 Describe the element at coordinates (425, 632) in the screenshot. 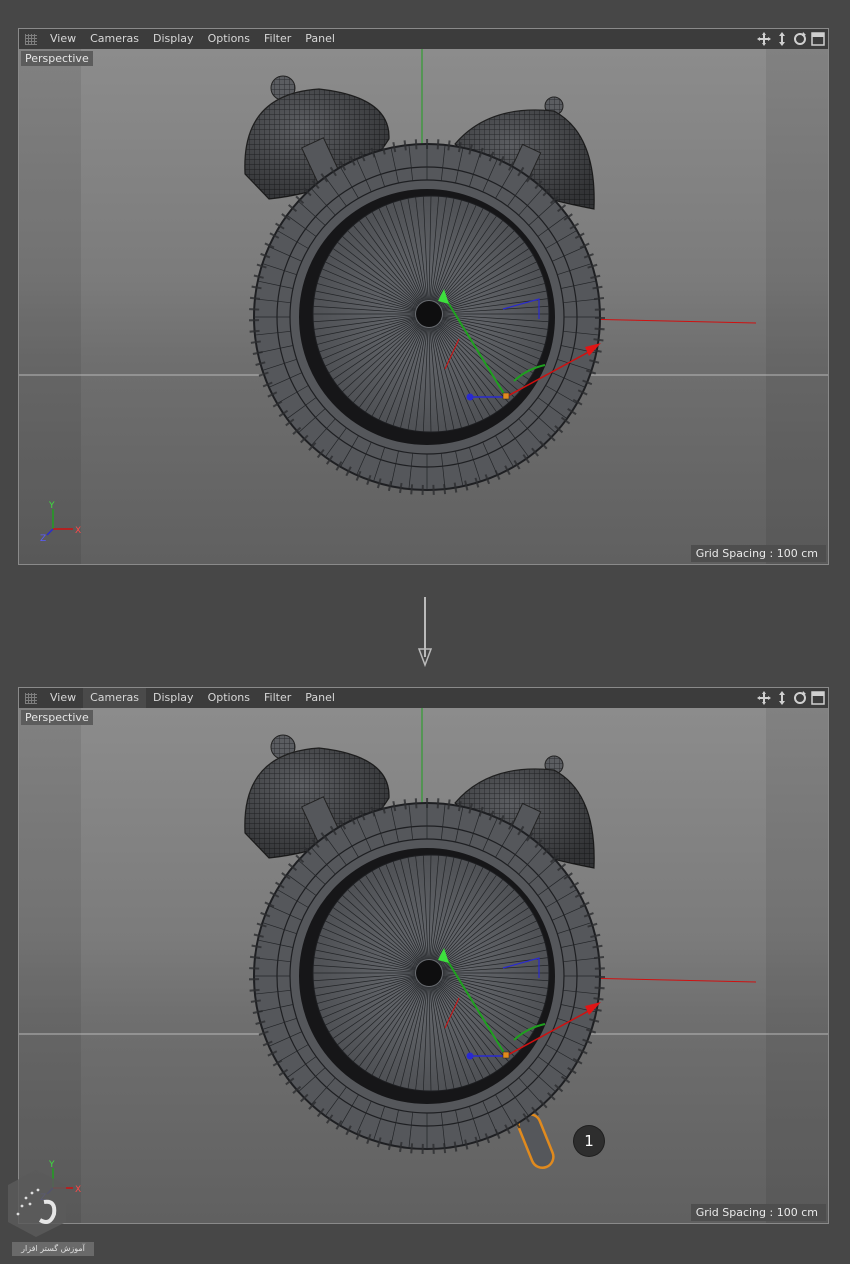

I see `arrow-down-icon` at that location.